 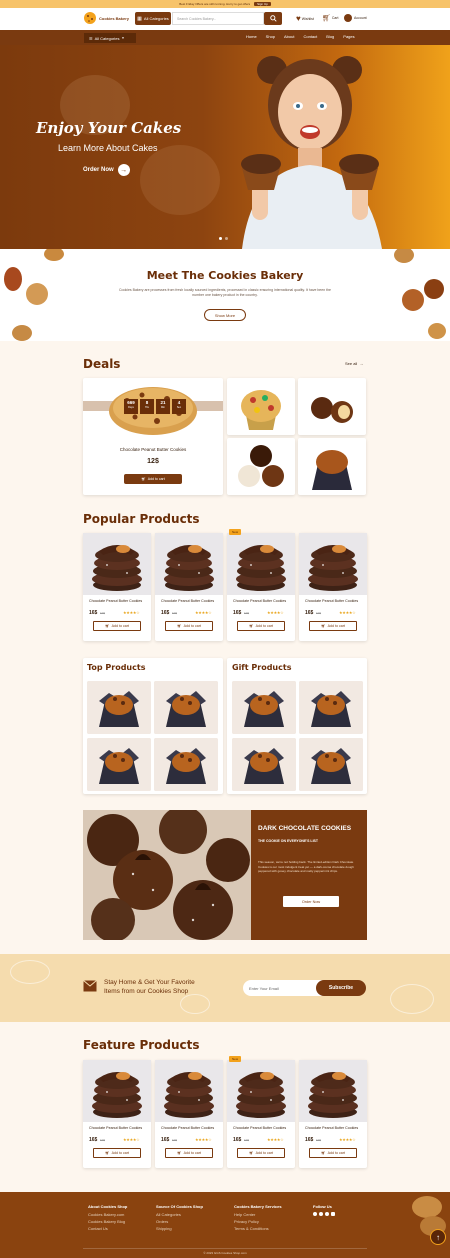 What do you see at coordinates (348, 36) in the screenshot?
I see `nav-pages: Pages` at bounding box center [348, 36].